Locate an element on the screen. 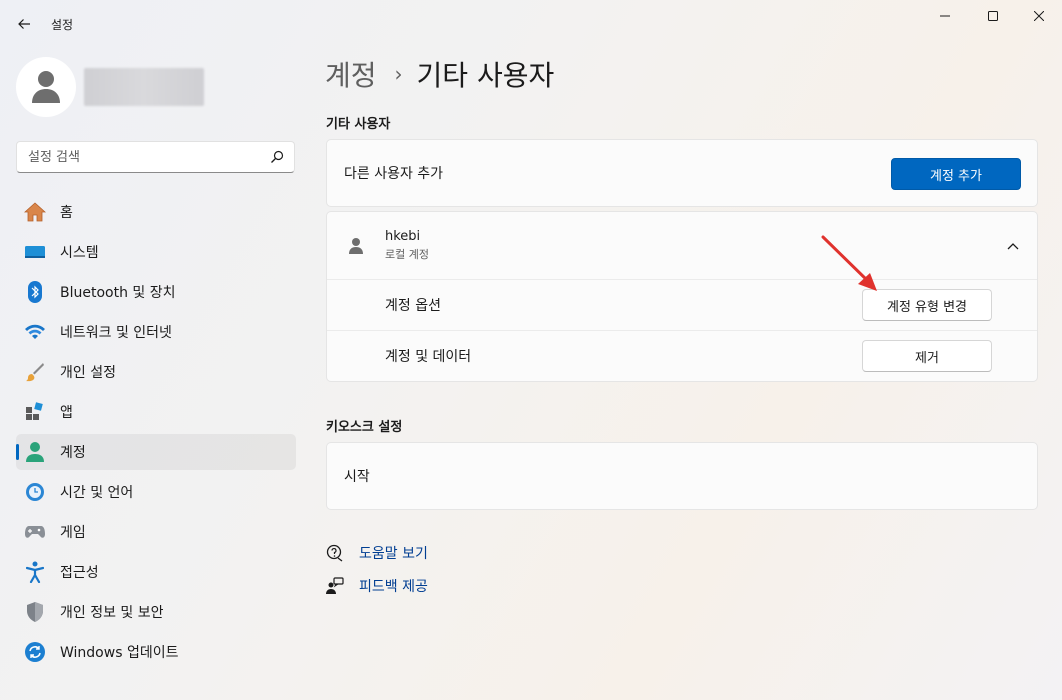 This screenshot has width=1062, height=700. home-icon is located at coordinates (35, 212).